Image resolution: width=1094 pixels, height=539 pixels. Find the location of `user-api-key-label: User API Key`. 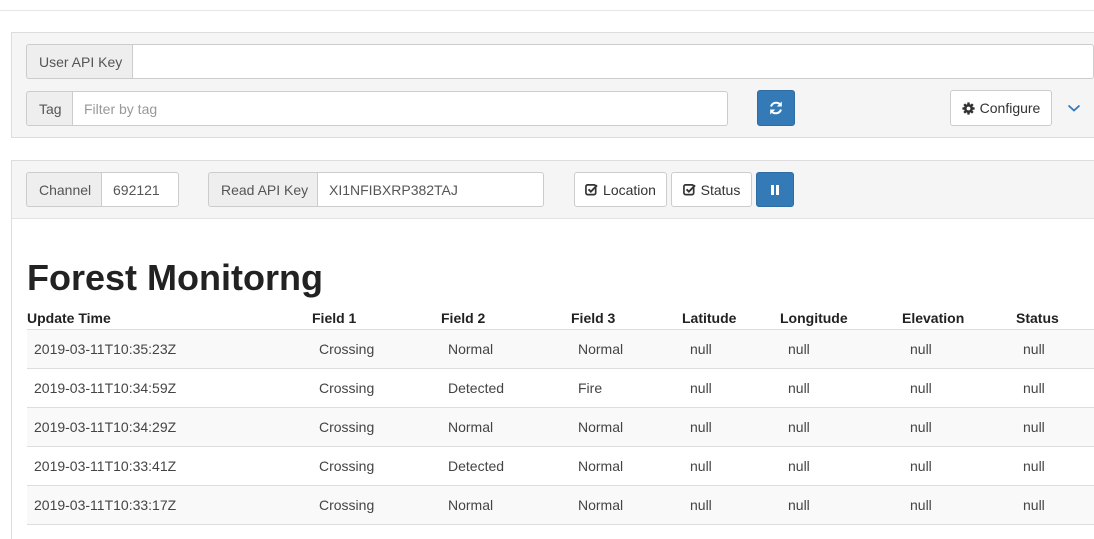

user-api-key-label: User API Key is located at coordinates (79, 61).